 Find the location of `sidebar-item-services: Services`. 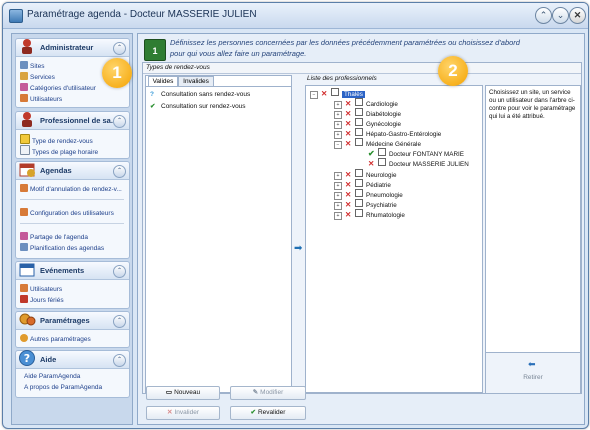

sidebar-item-services: Services is located at coordinates (37, 76).